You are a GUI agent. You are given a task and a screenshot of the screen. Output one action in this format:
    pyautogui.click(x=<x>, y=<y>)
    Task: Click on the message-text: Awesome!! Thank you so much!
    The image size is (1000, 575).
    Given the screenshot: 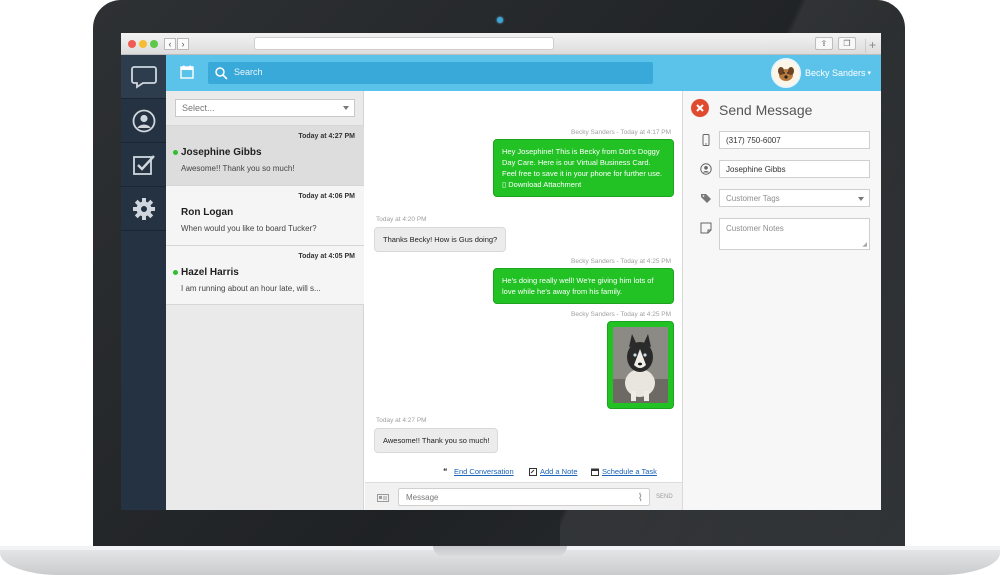 What is the action you would take?
    pyautogui.click(x=436, y=440)
    